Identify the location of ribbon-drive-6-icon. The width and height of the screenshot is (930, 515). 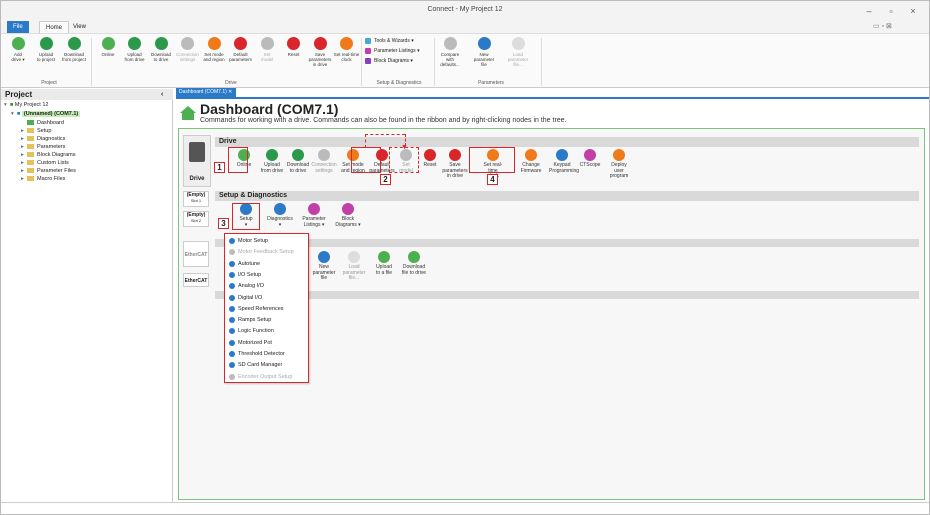
(267, 43).